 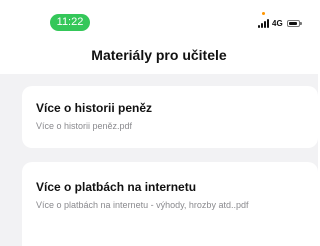 I want to click on material-file-name: Více o historii peněz.pdf, so click(x=84, y=126).